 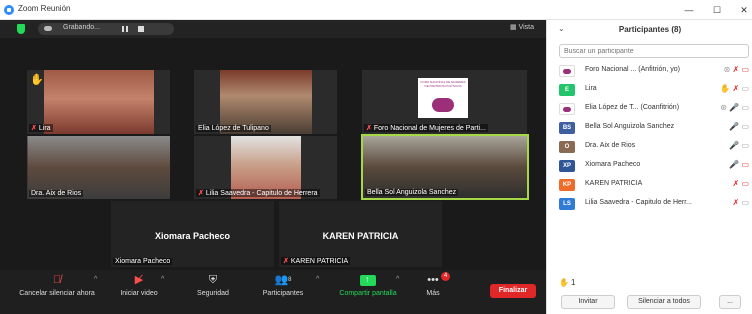 What do you see at coordinates (265, 167) in the screenshot?
I see `video-tile-lilia: ✗ Lilia Saavedra - Capitulo de Herrera` at bounding box center [265, 167].